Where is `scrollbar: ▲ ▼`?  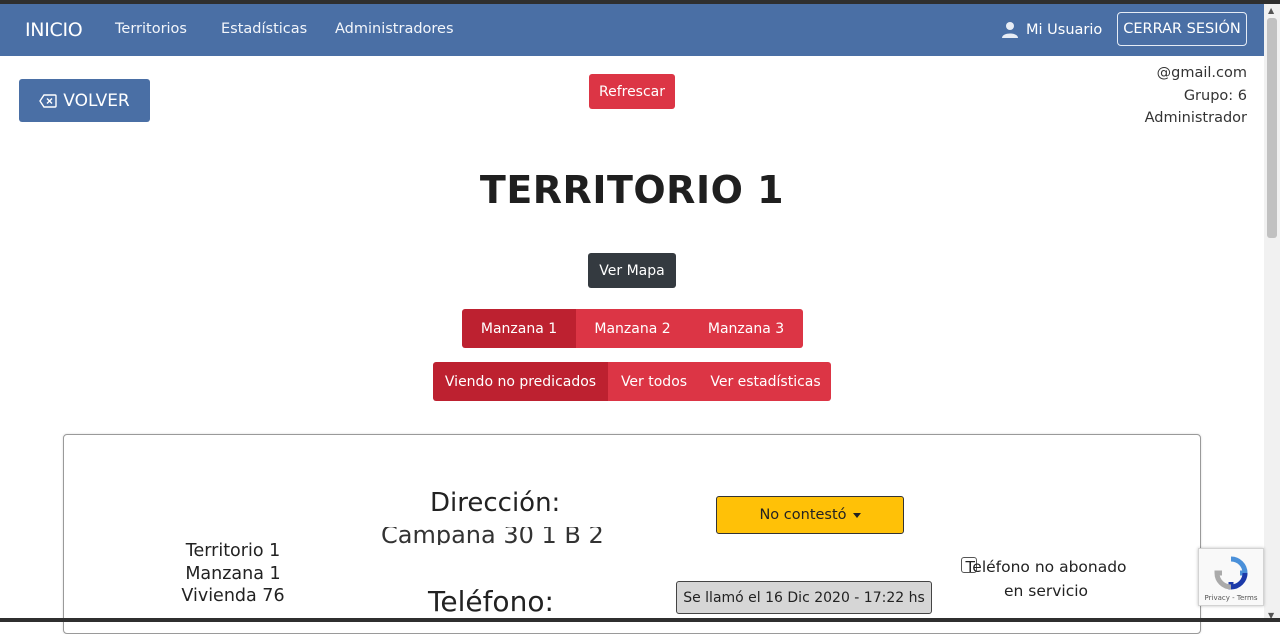
scrollbar: ▲ ▼ is located at coordinates (1272, 313).